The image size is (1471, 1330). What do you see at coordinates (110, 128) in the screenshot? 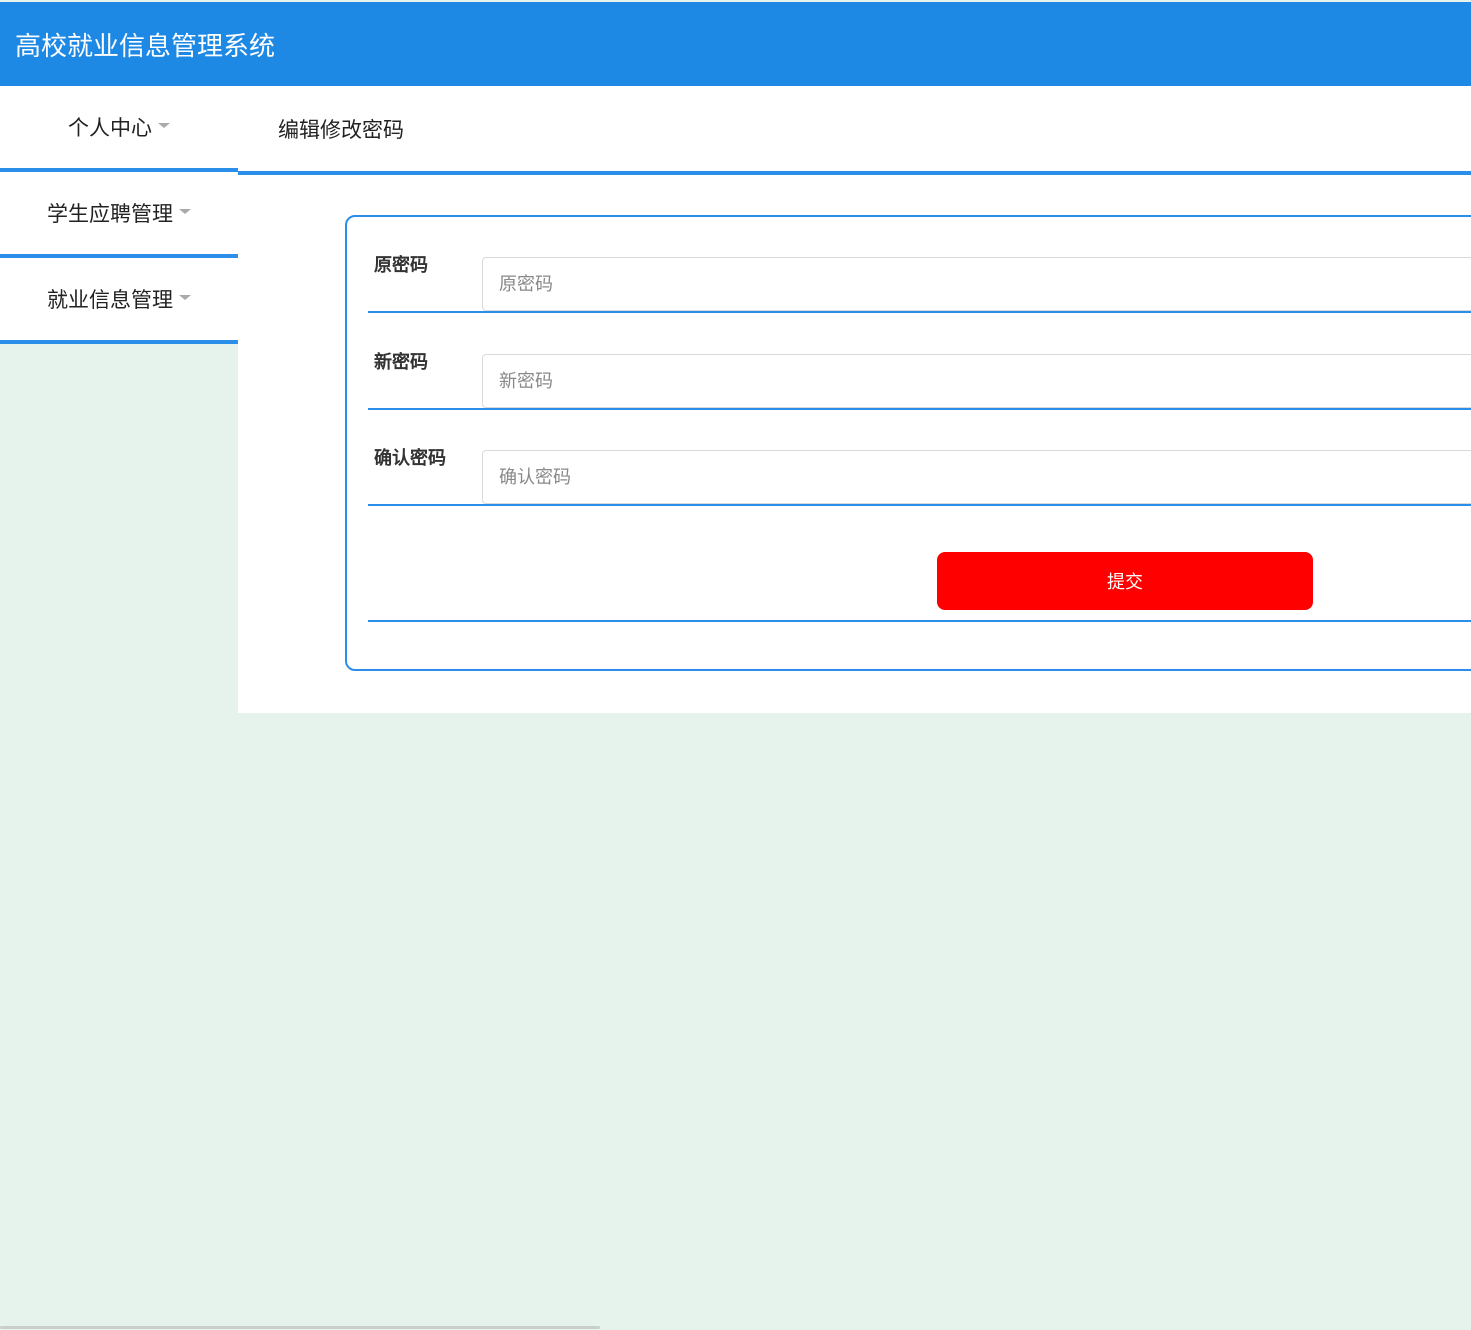
I see `sidebar-item-label: 个人中心` at bounding box center [110, 128].